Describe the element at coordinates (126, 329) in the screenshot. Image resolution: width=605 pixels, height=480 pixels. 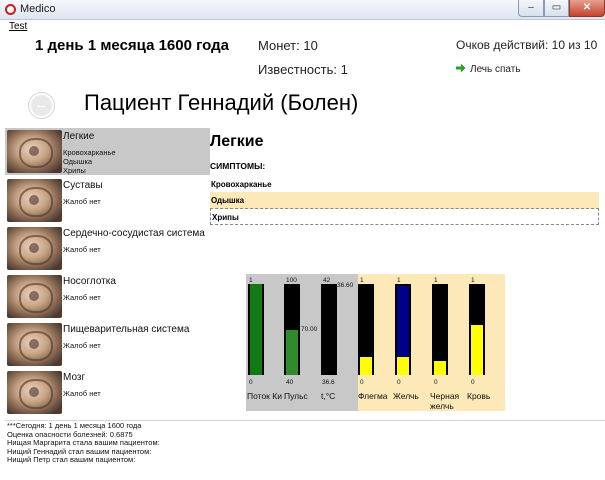
I see `organ-name: Пищеварительная система` at that location.